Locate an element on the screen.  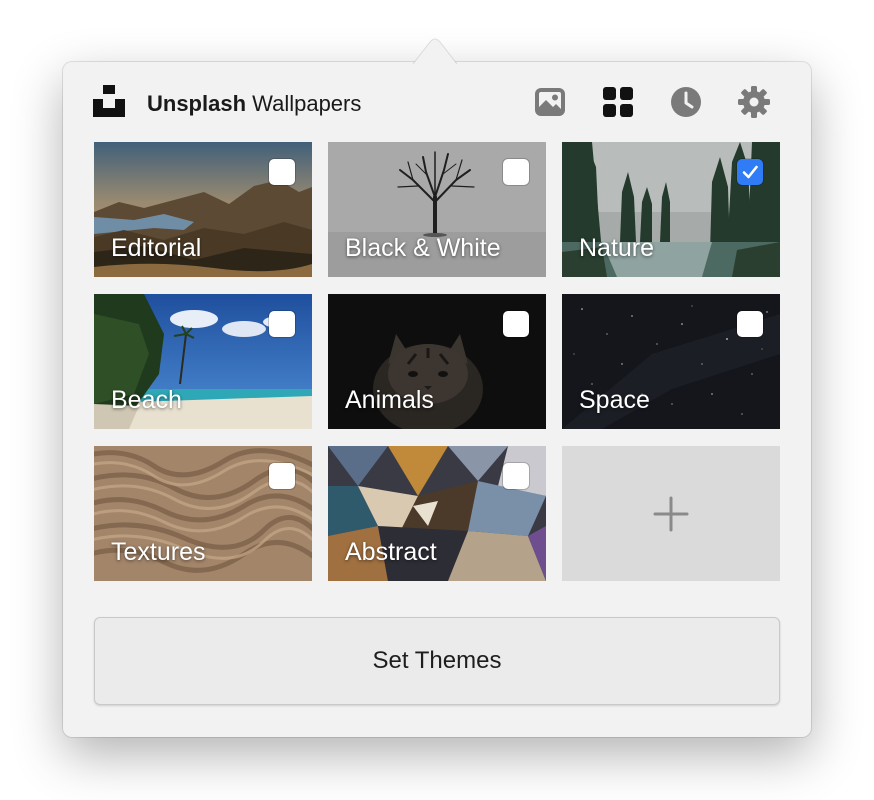
set-themes-button: Set Themes is located at coordinates (437, 661).